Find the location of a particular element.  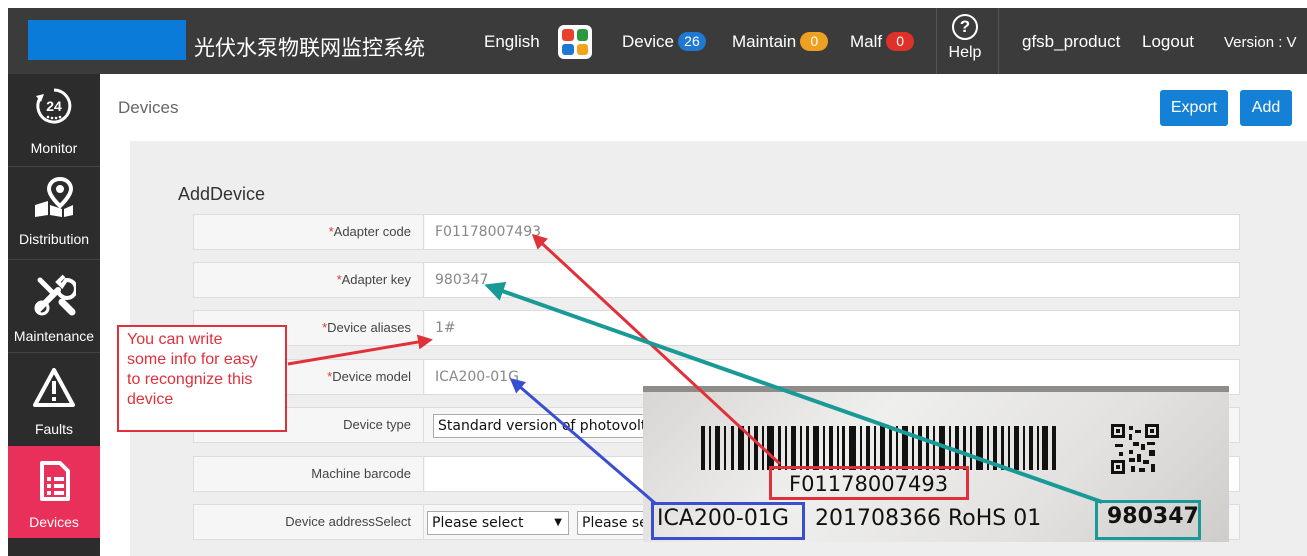

select-value: Please select is located at coordinates (478, 523).